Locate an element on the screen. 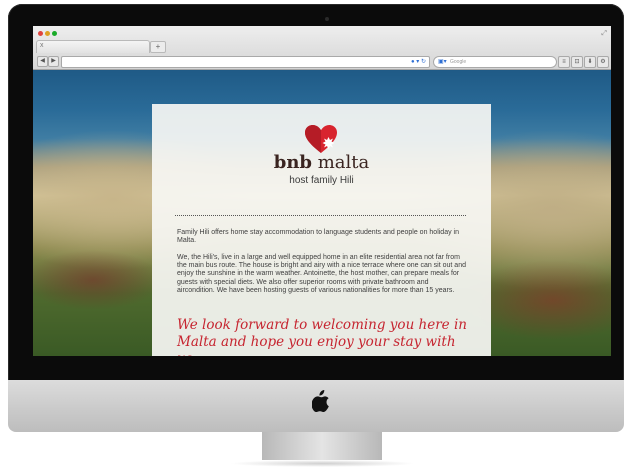 The width and height of the screenshot is (627, 467). minimize-window-button is located at coordinates (47, 33).